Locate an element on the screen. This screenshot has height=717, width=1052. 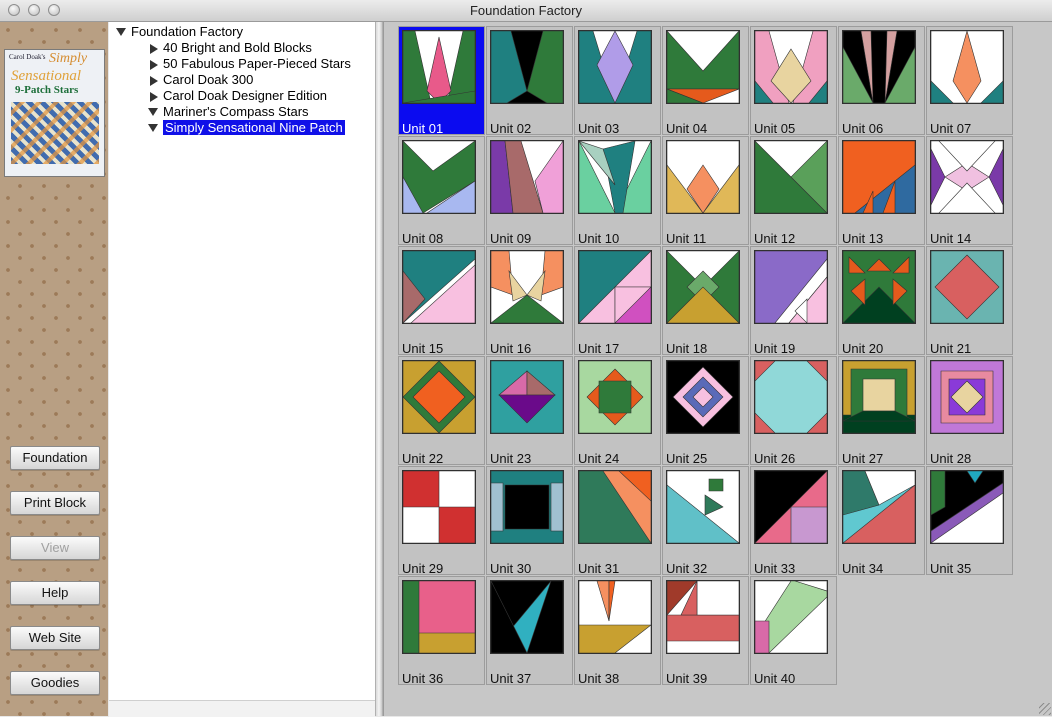
tree-item: Carol Doak Designer Edition is located at coordinates (237, 96).